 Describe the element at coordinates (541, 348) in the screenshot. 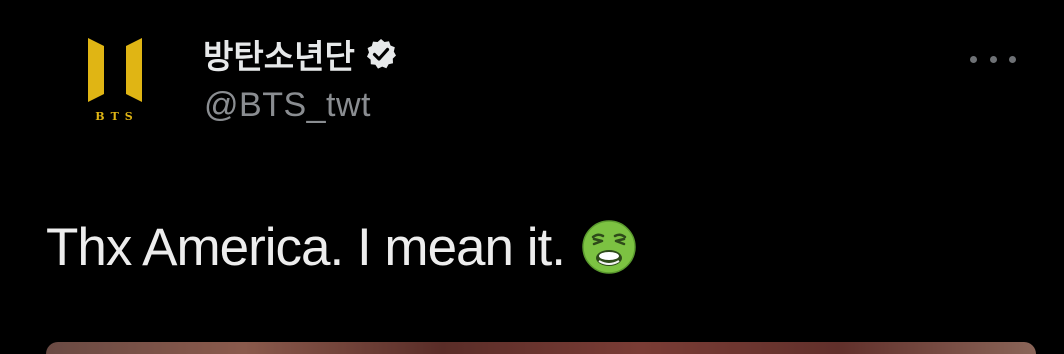

I see `tweet-media-image` at that location.